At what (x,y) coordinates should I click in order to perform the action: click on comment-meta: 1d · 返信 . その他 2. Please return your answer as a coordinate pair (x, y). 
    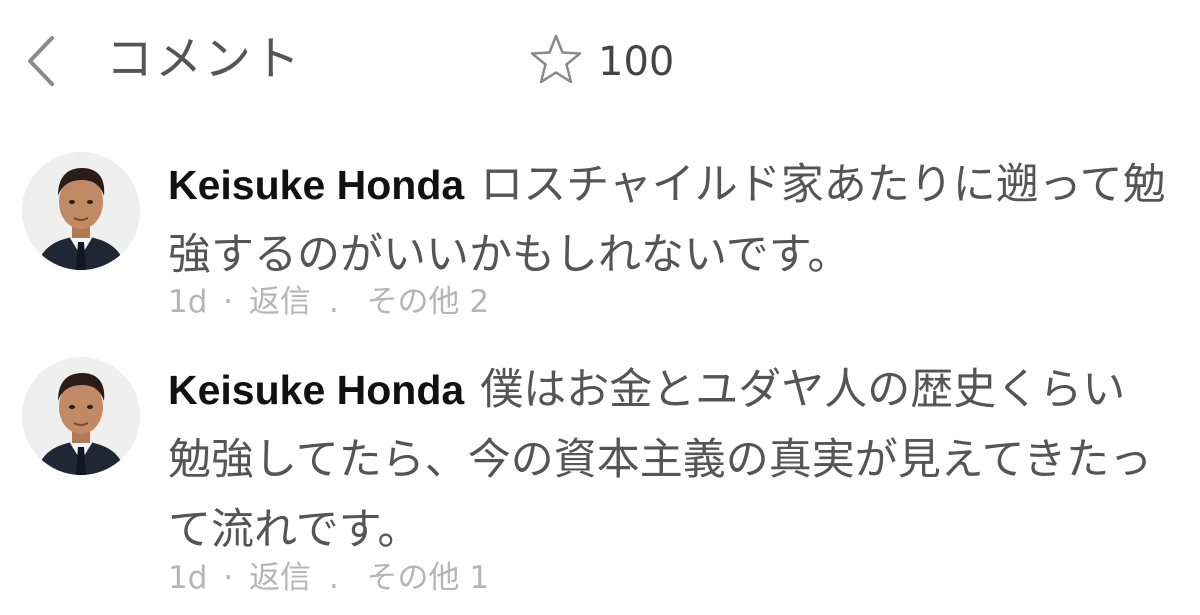
    Looking at the image, I should click on (328, 302).